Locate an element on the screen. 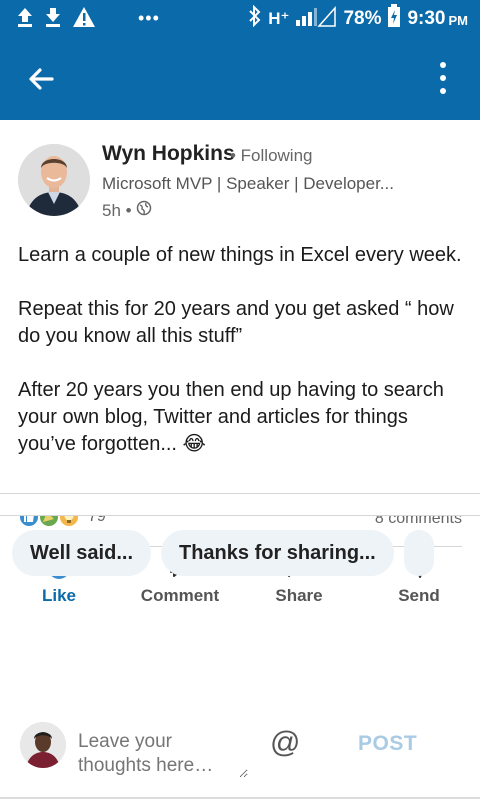  globe-icon is located at coordinates (144, 210).